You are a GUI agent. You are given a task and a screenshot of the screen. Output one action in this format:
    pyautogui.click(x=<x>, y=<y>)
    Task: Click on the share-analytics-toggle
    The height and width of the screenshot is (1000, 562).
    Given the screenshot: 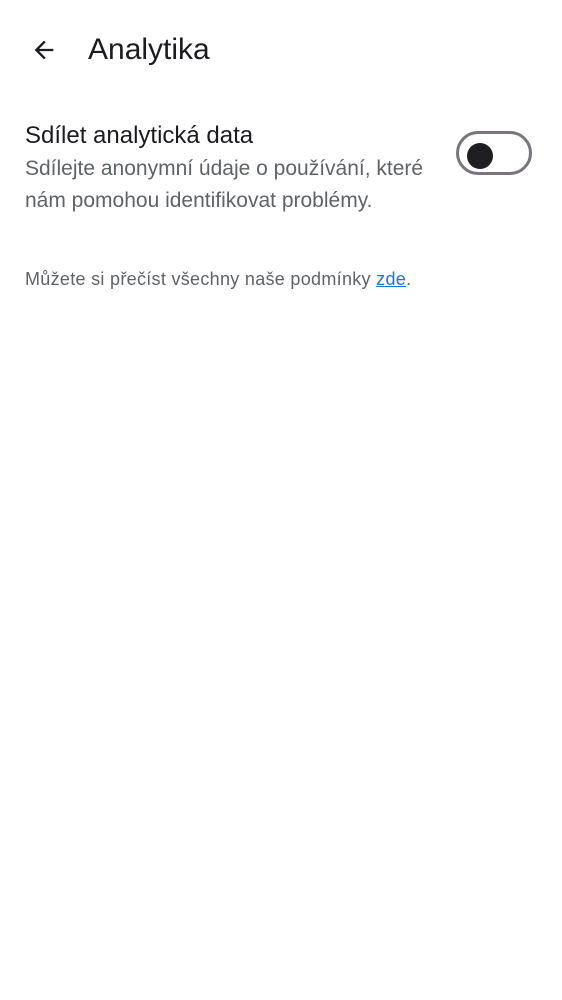 What is the action you would take?
    pyautogui.click(x=494, y=153)
    